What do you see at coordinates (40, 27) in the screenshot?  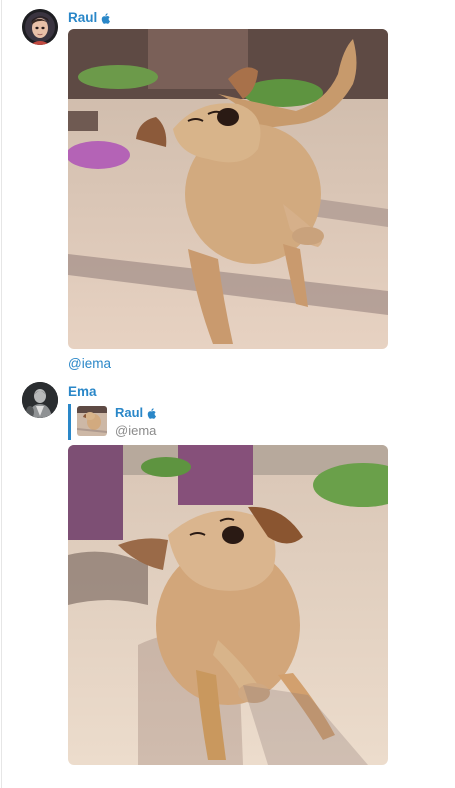 I see `avatar-raul` at bounding box center [40, 27].